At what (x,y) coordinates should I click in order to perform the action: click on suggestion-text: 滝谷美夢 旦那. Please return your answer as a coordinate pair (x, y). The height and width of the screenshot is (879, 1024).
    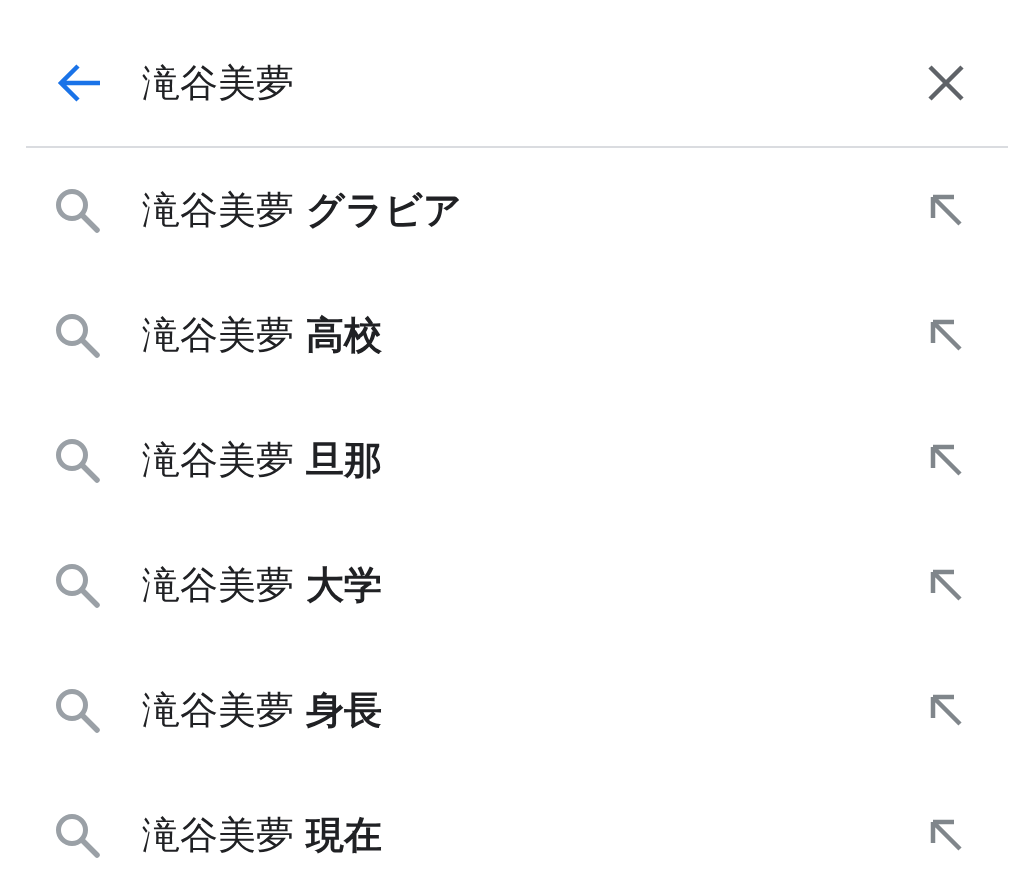
    Looking at the image, I should click on (515, 460).